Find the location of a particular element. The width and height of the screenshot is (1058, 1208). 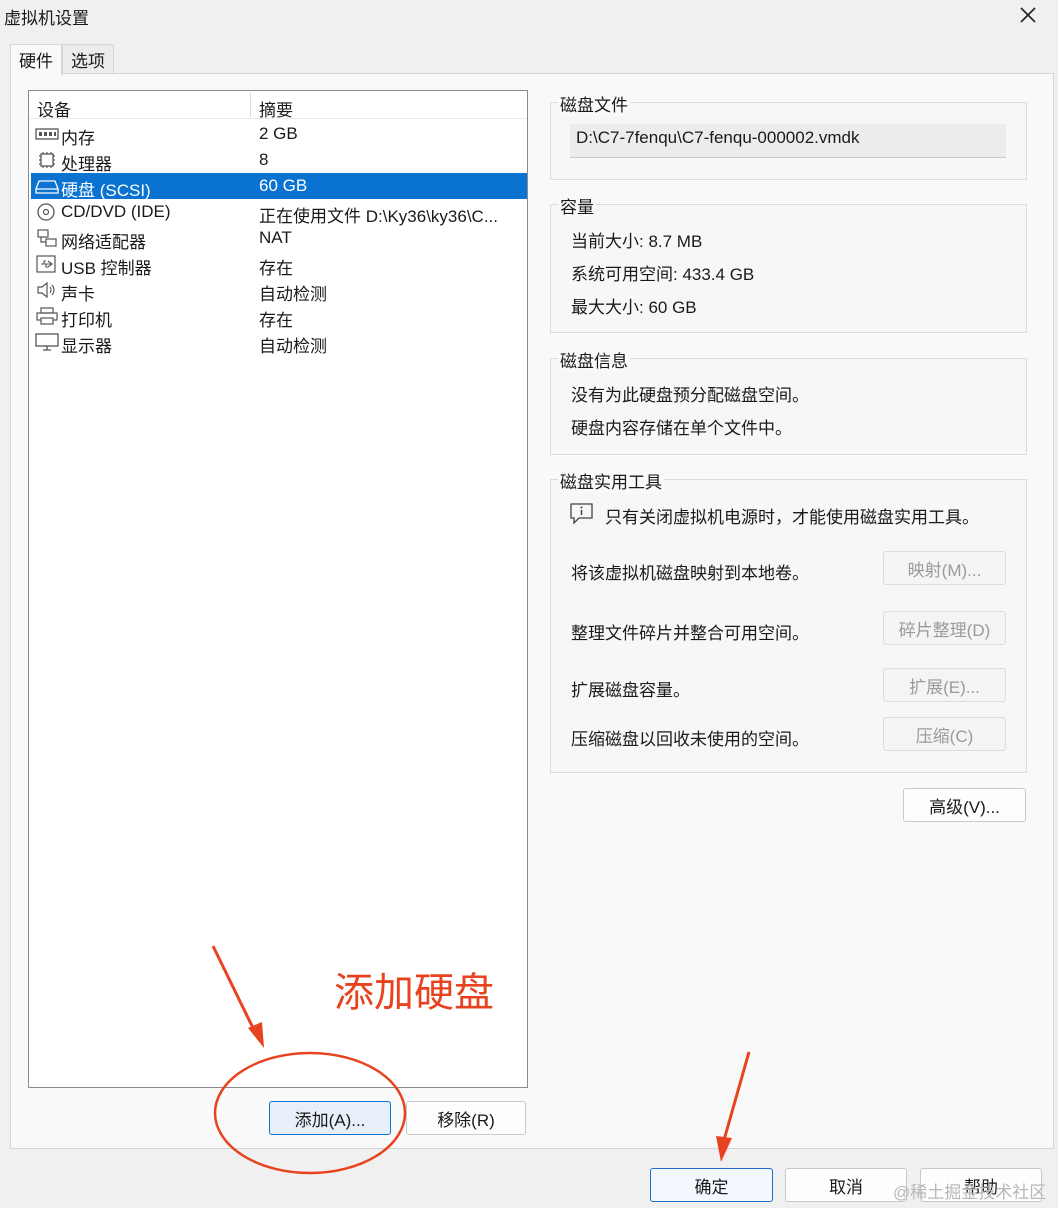

watermark: @稀土掘金技术社区 is located at coordinates (970, 1192).